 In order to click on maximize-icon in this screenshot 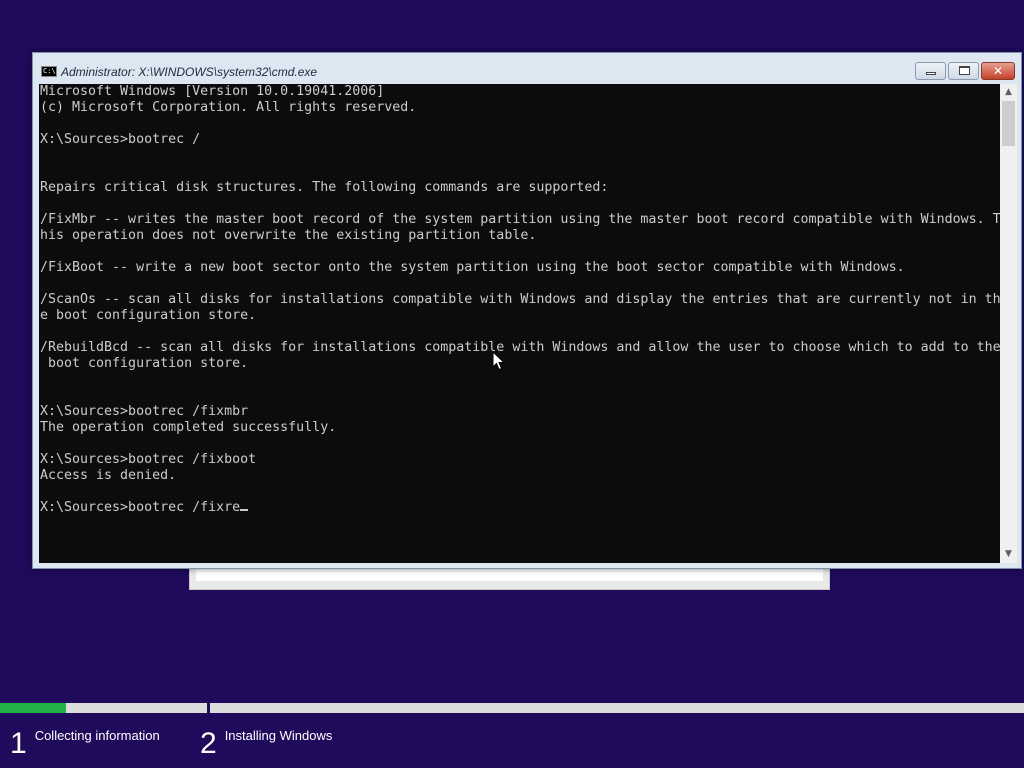, I will do `click(964, 70)`.